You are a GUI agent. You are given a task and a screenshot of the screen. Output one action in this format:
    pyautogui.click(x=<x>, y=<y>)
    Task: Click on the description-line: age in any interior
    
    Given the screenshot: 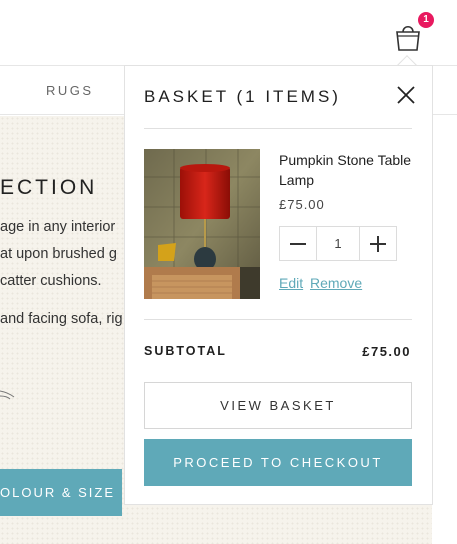 What is the action you would take?
    pyautogui.click(x=58, y=227)
    